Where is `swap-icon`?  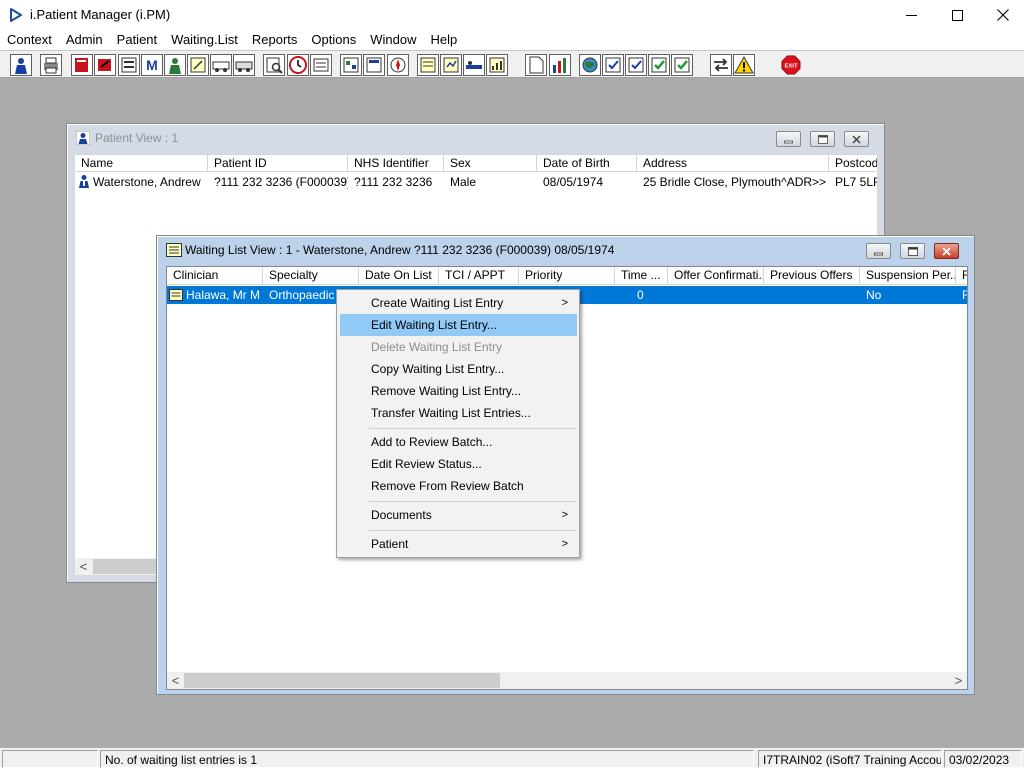 swap-icon is located at coordinates (721, 65).